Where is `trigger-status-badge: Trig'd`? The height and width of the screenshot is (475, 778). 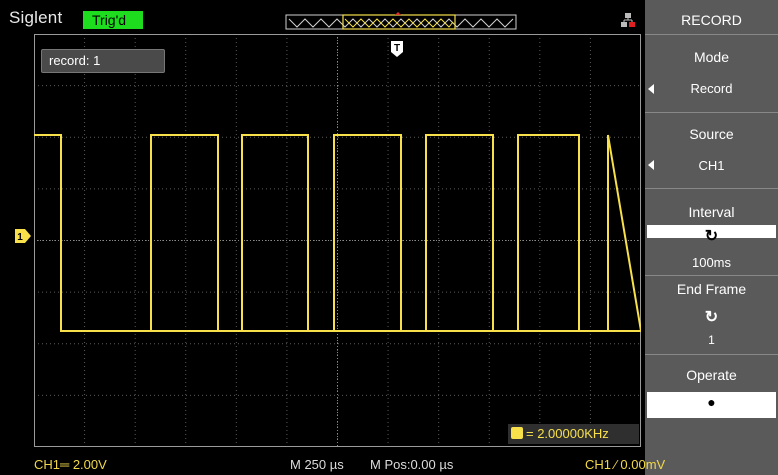 trigger-status-badge: Trig'd is located at coordinates (113, 20).